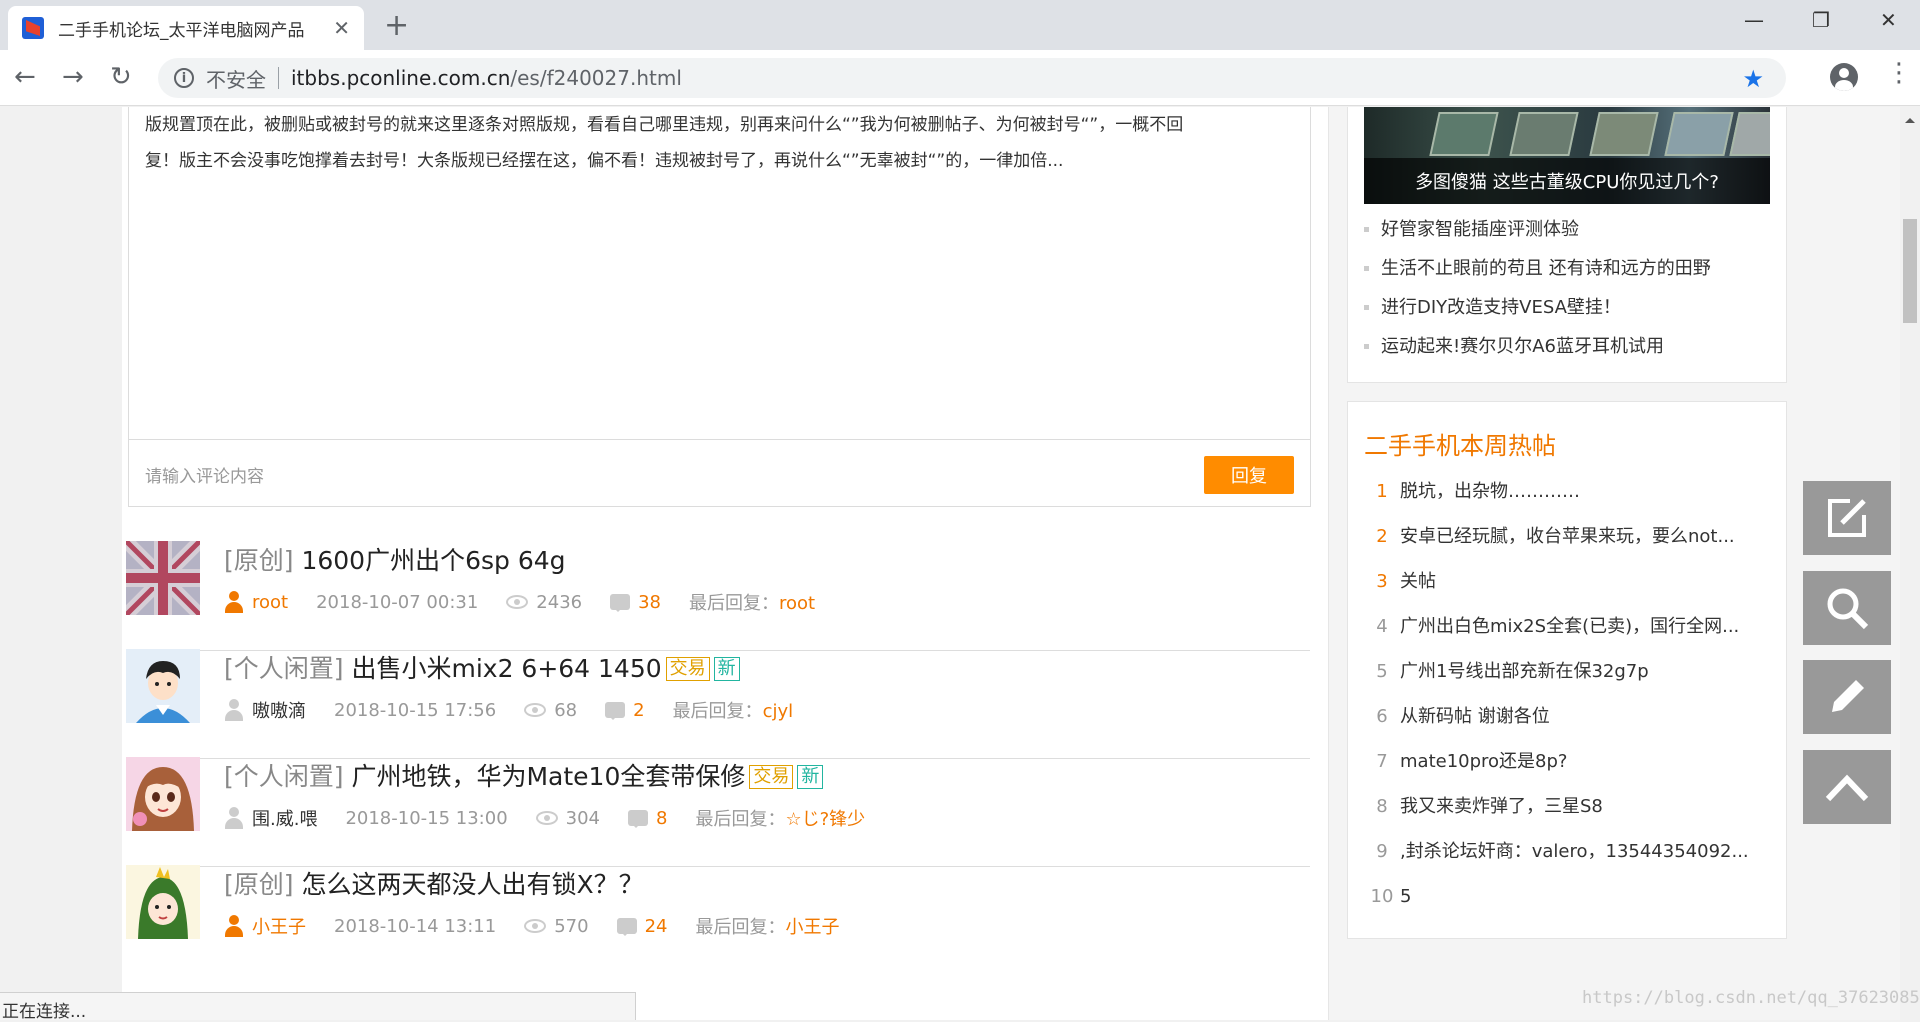 This screenshot has width=1920, height=1022. I want to click on page-scrollbar, so click(1910, 563).